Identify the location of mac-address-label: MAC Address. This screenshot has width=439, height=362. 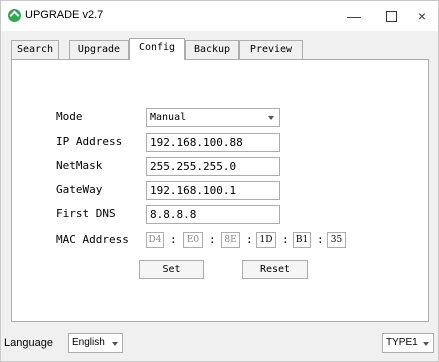
(92, 239).